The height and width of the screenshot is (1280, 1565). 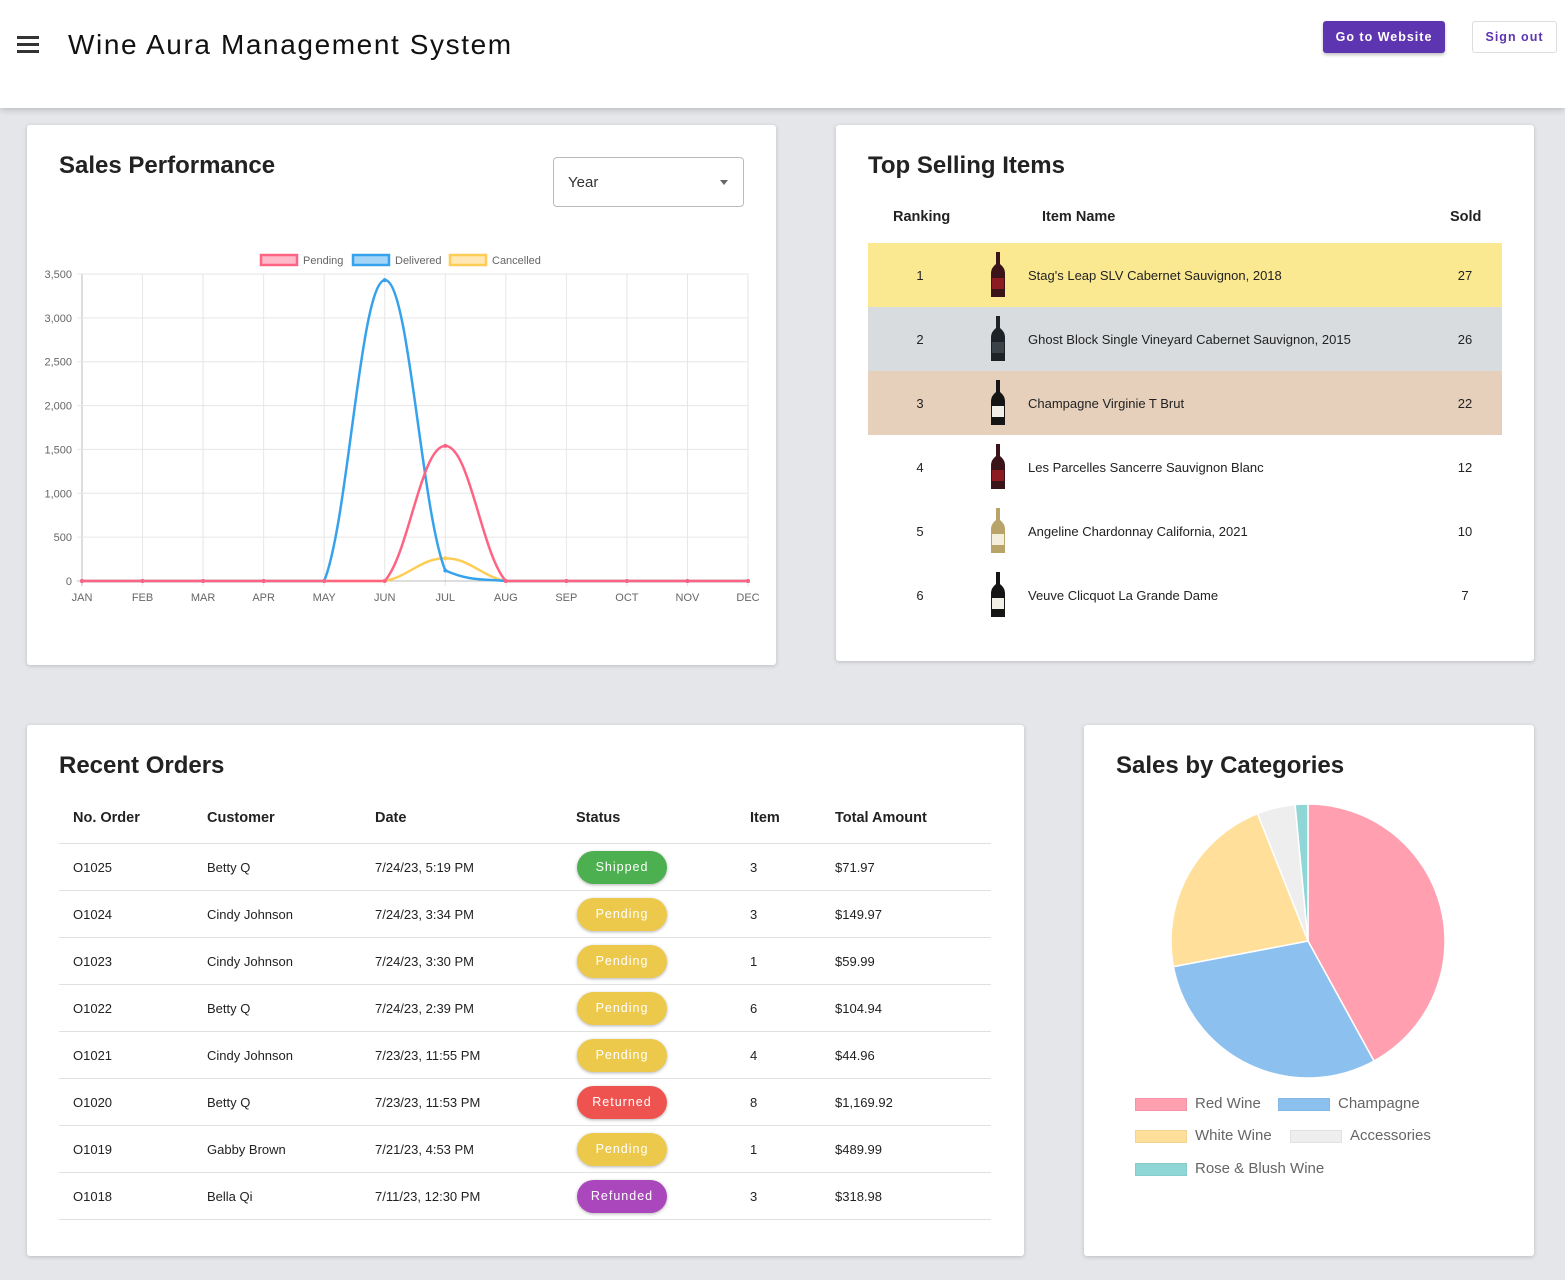 What do you see at coordinates (325, 598) in the screenshot?
I see `x-tick-label: MAY` at bounding box center [325, 598].